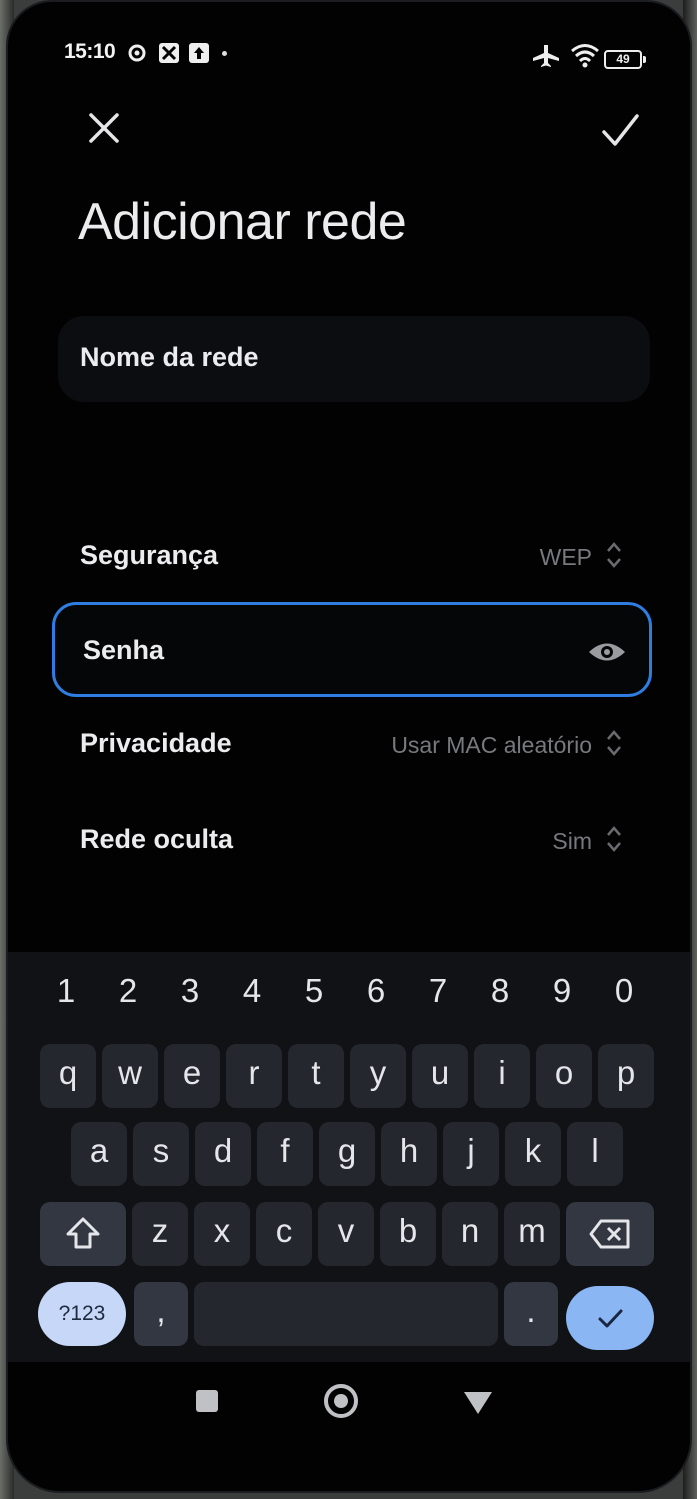 The image size is (697, 1499). Describe the element at coordinates (156, 743) in the screenshot. I see `privacy-label: Privacidade` at that location.